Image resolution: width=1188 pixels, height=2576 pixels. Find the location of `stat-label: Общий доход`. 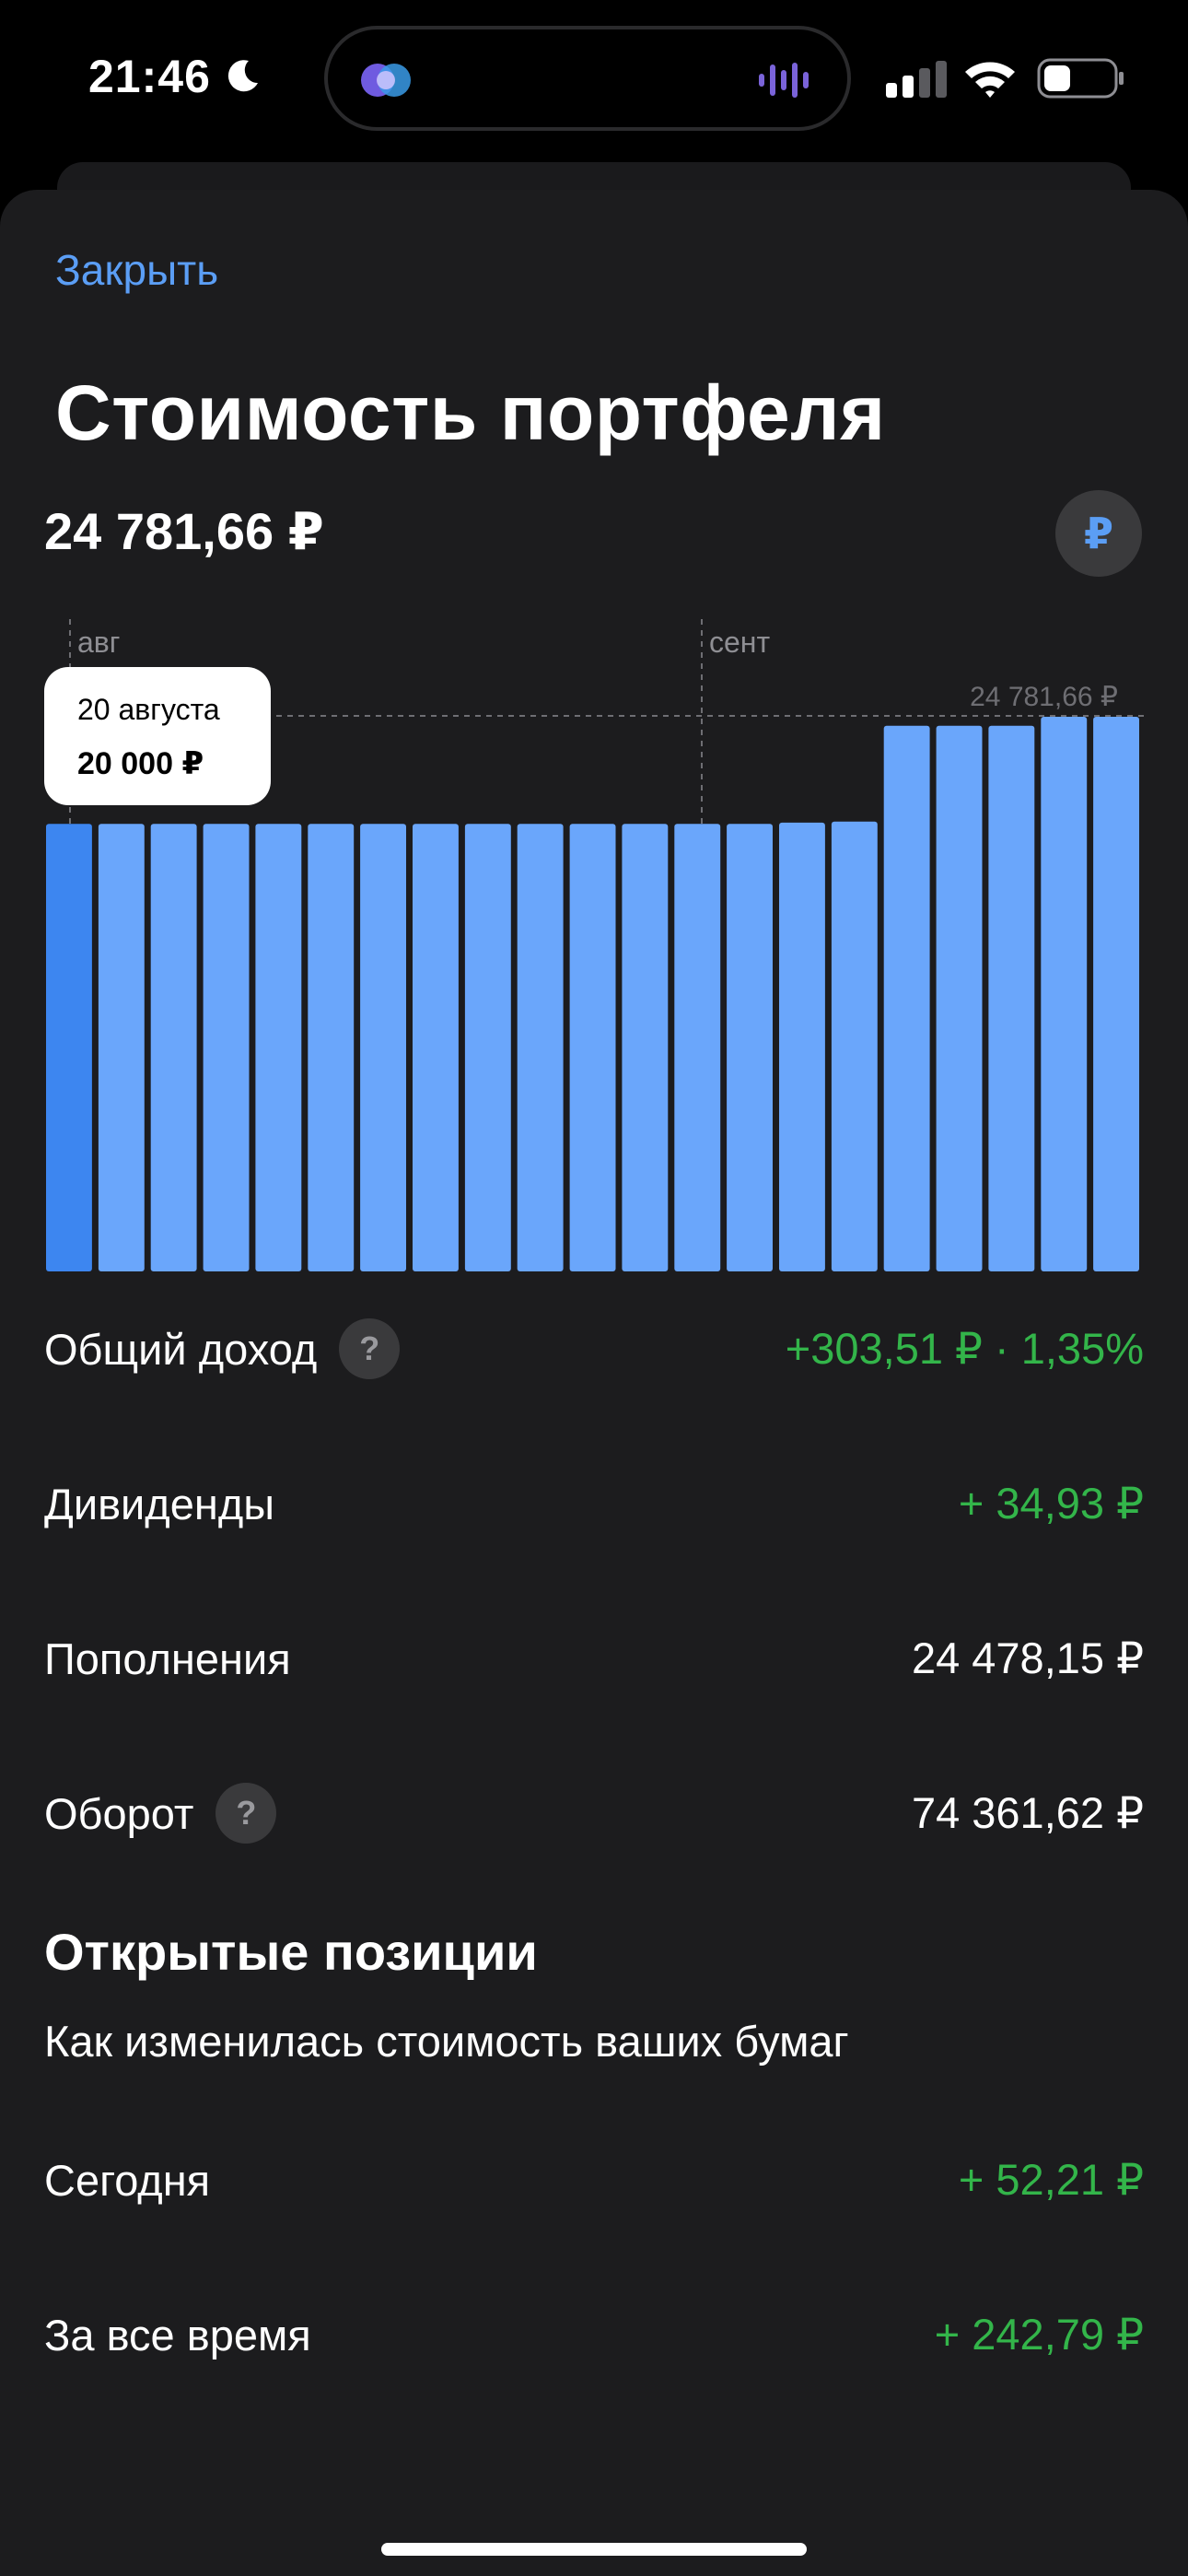

stat-label: Общий доход is located at coordinates (181, 1349).